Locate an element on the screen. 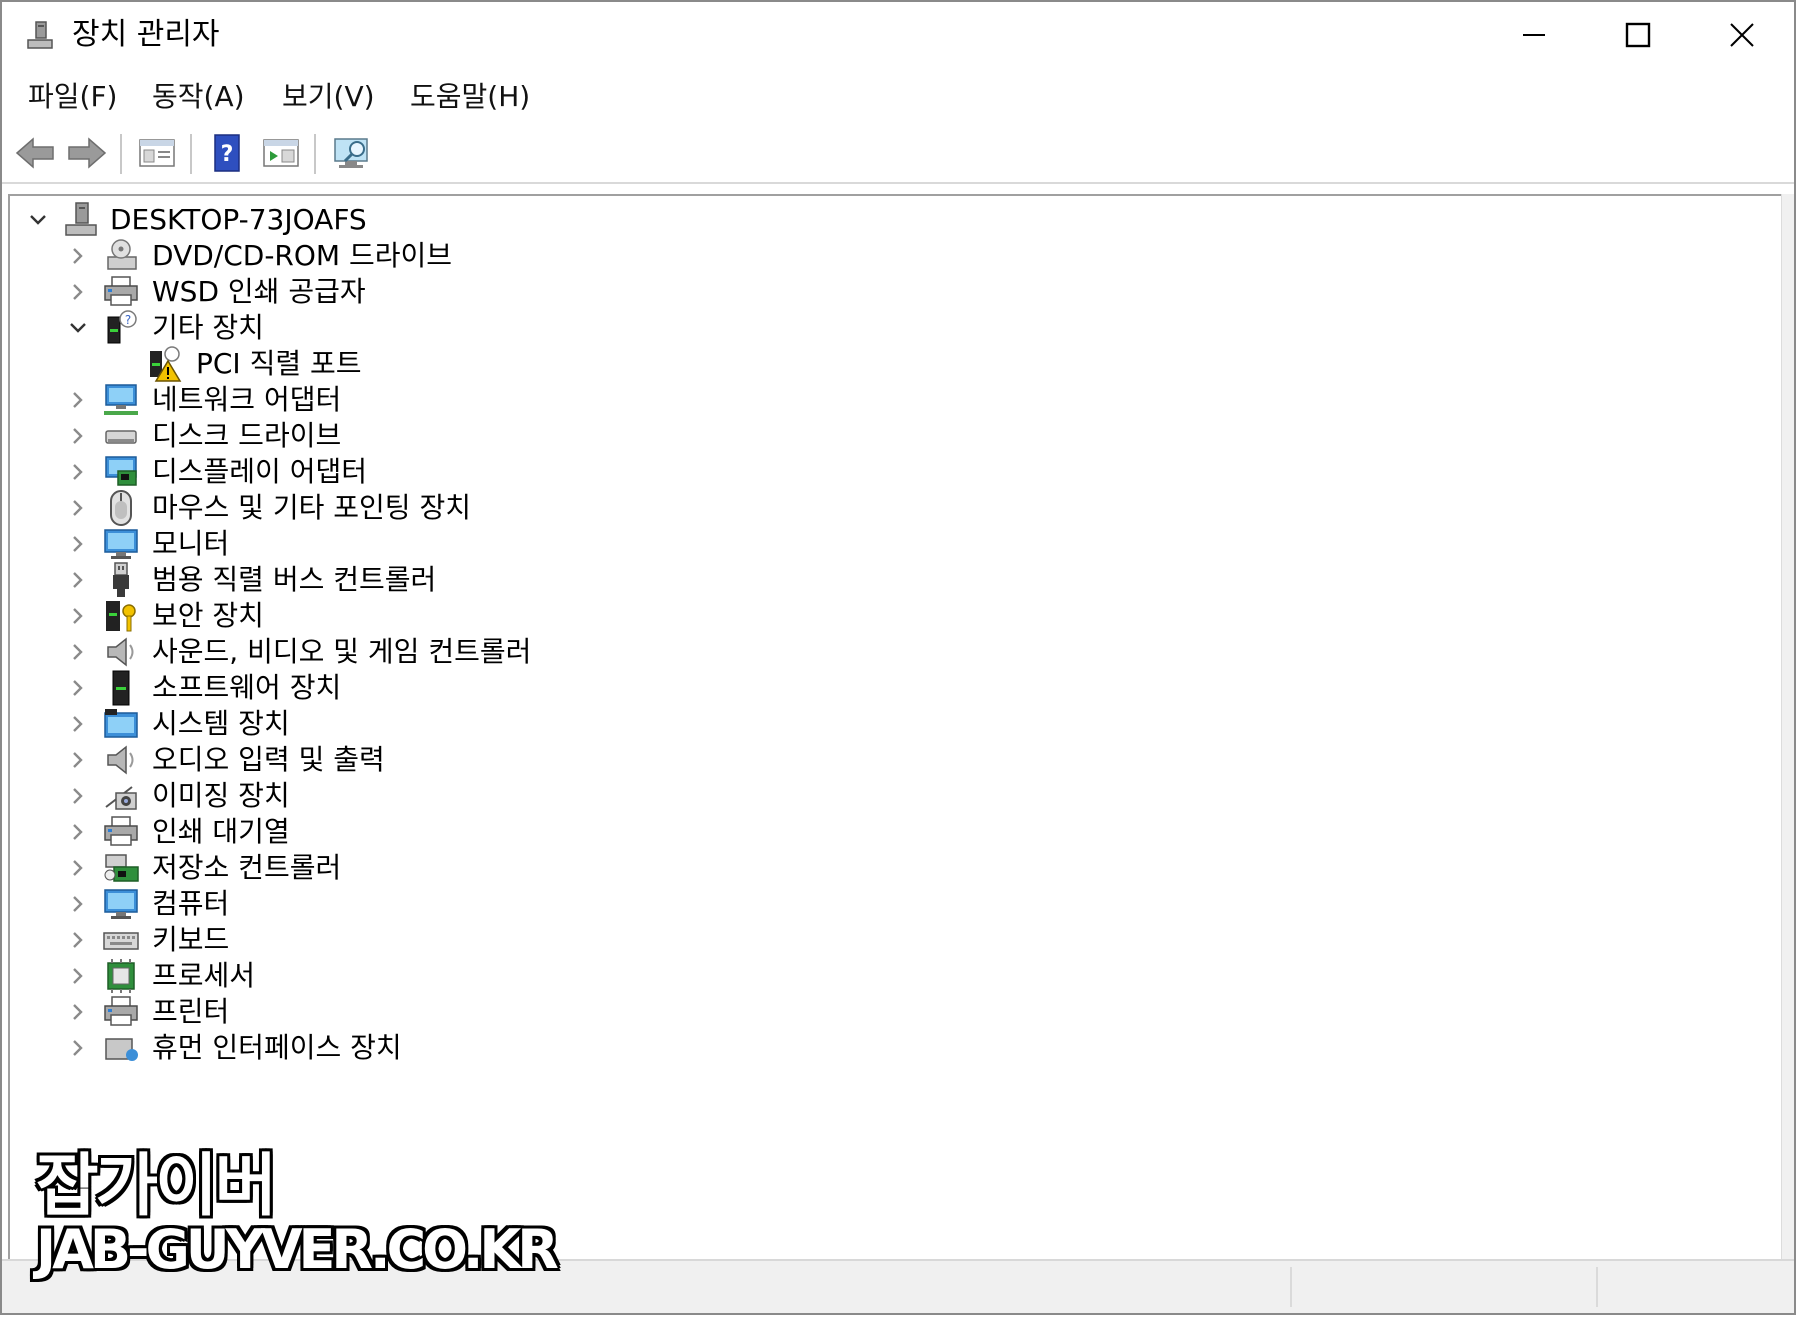 This screenshot has width=1800, height=1319. watermark-url: JAB-GUYVER.CO.KR is located at coordinates (297, 1249).